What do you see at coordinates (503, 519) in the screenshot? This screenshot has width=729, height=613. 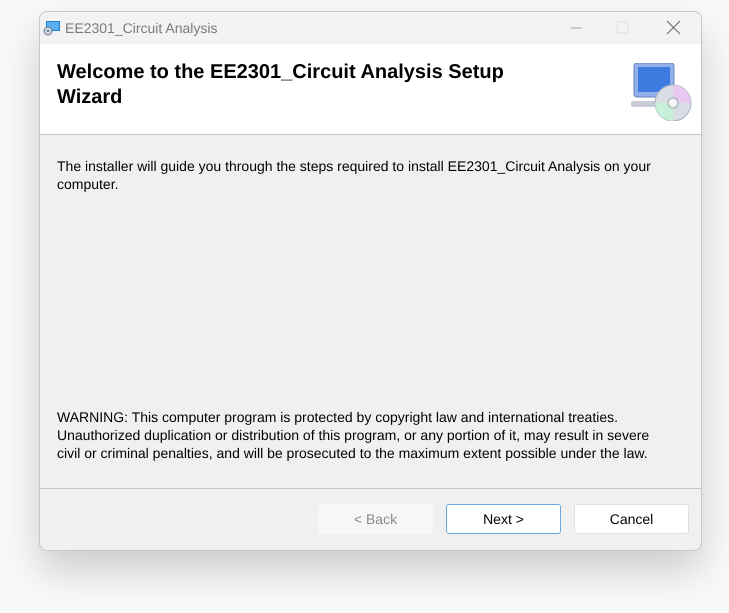 I see `wizard-button: Next >` at bounding box center [503, 519].